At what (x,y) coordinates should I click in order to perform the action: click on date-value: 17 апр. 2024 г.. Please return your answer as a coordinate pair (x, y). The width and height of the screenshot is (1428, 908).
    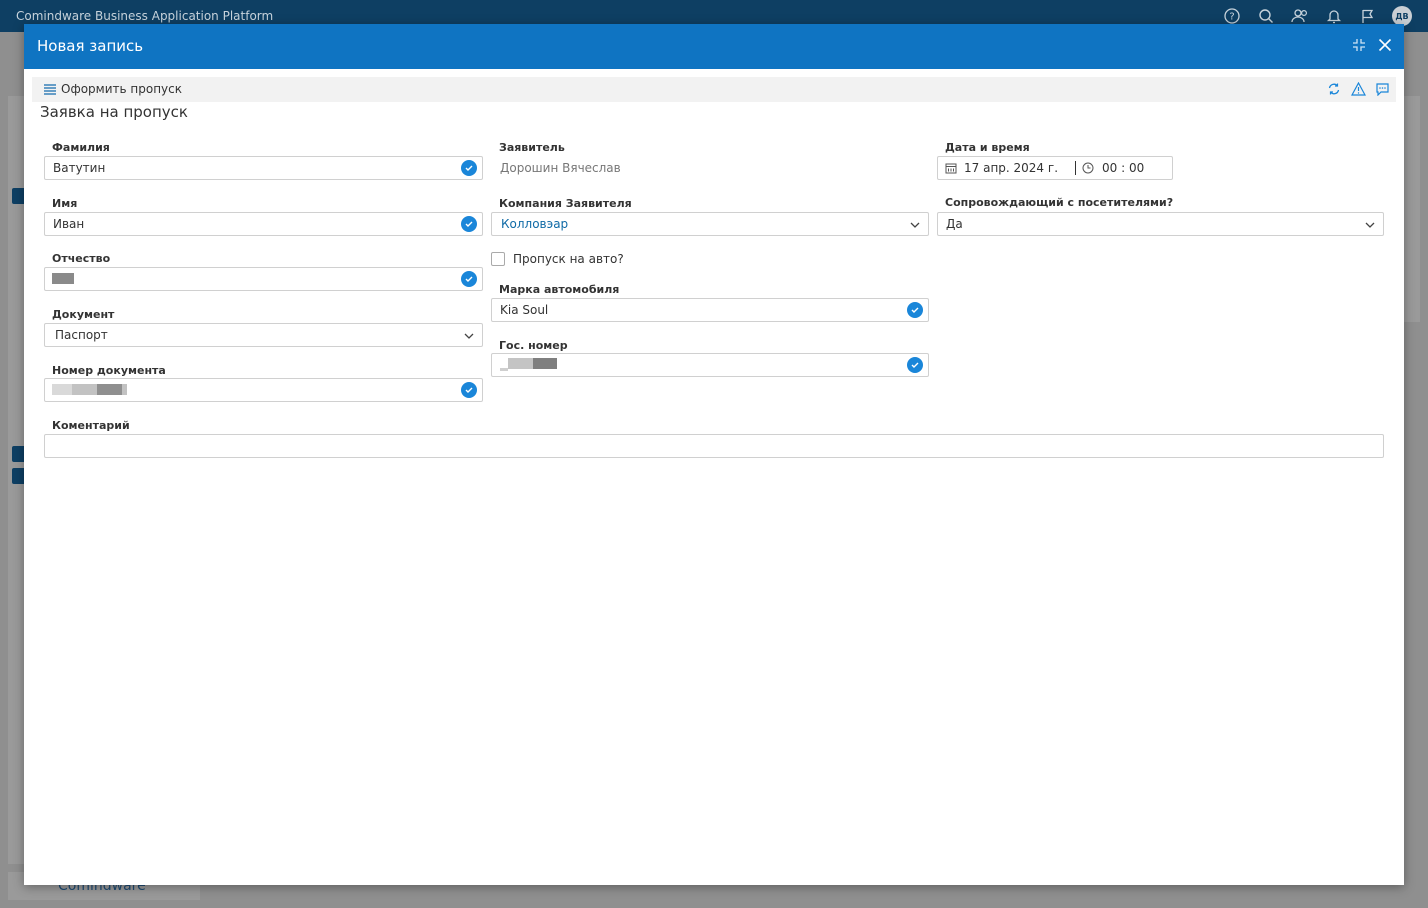
    Looking at the image, I should click on (1011, 168).